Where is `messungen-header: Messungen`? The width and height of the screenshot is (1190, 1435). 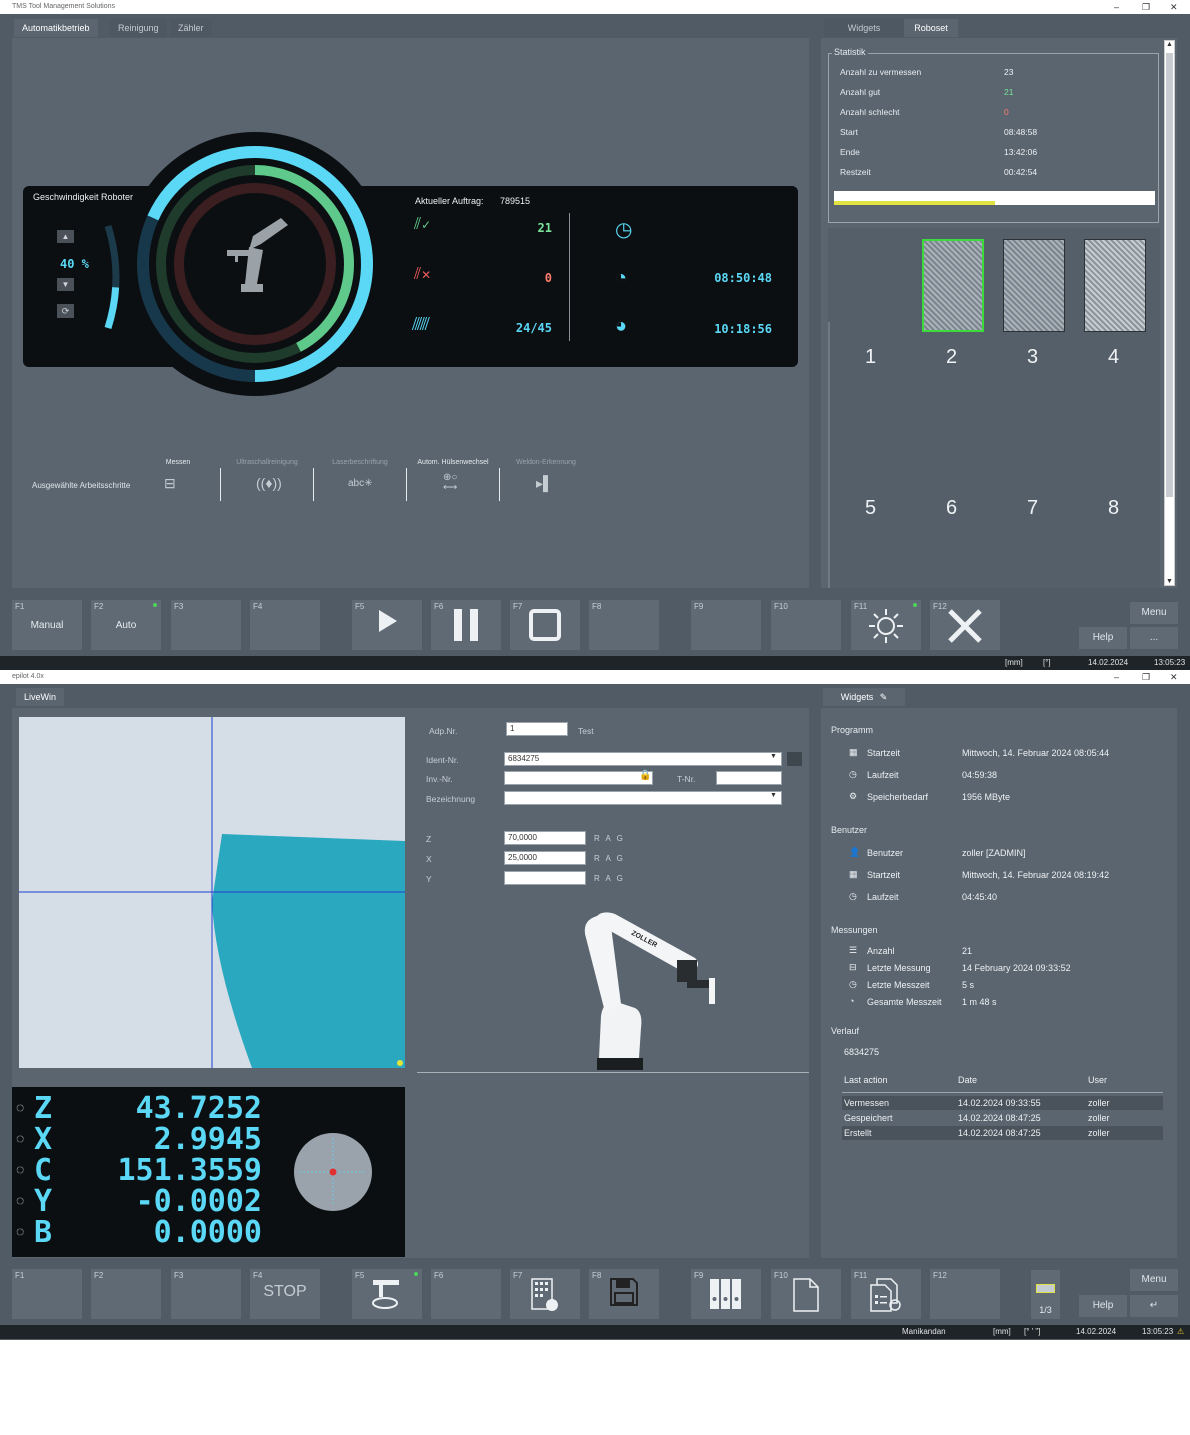 messungen-header: Messungen is located at coordinates (854, 930).